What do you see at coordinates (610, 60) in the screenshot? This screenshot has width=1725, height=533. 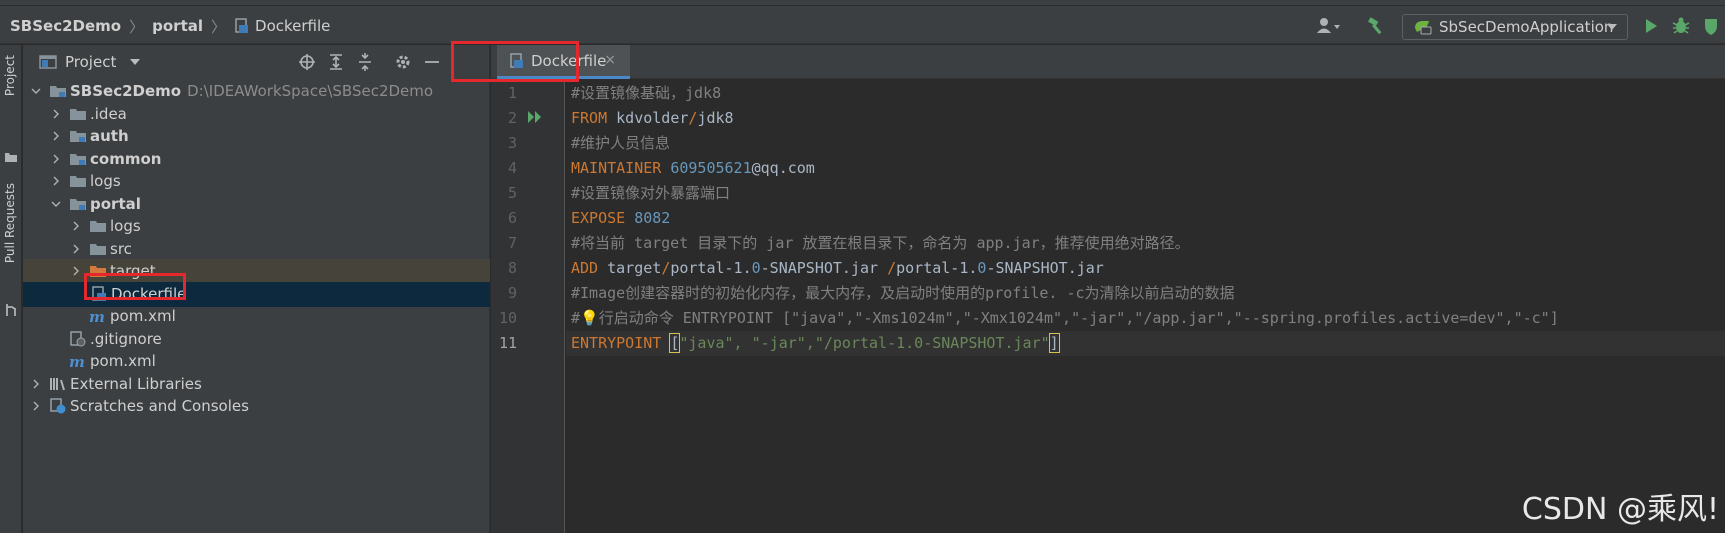 I see `close-icon: ×` at bounding box center [610, 60].